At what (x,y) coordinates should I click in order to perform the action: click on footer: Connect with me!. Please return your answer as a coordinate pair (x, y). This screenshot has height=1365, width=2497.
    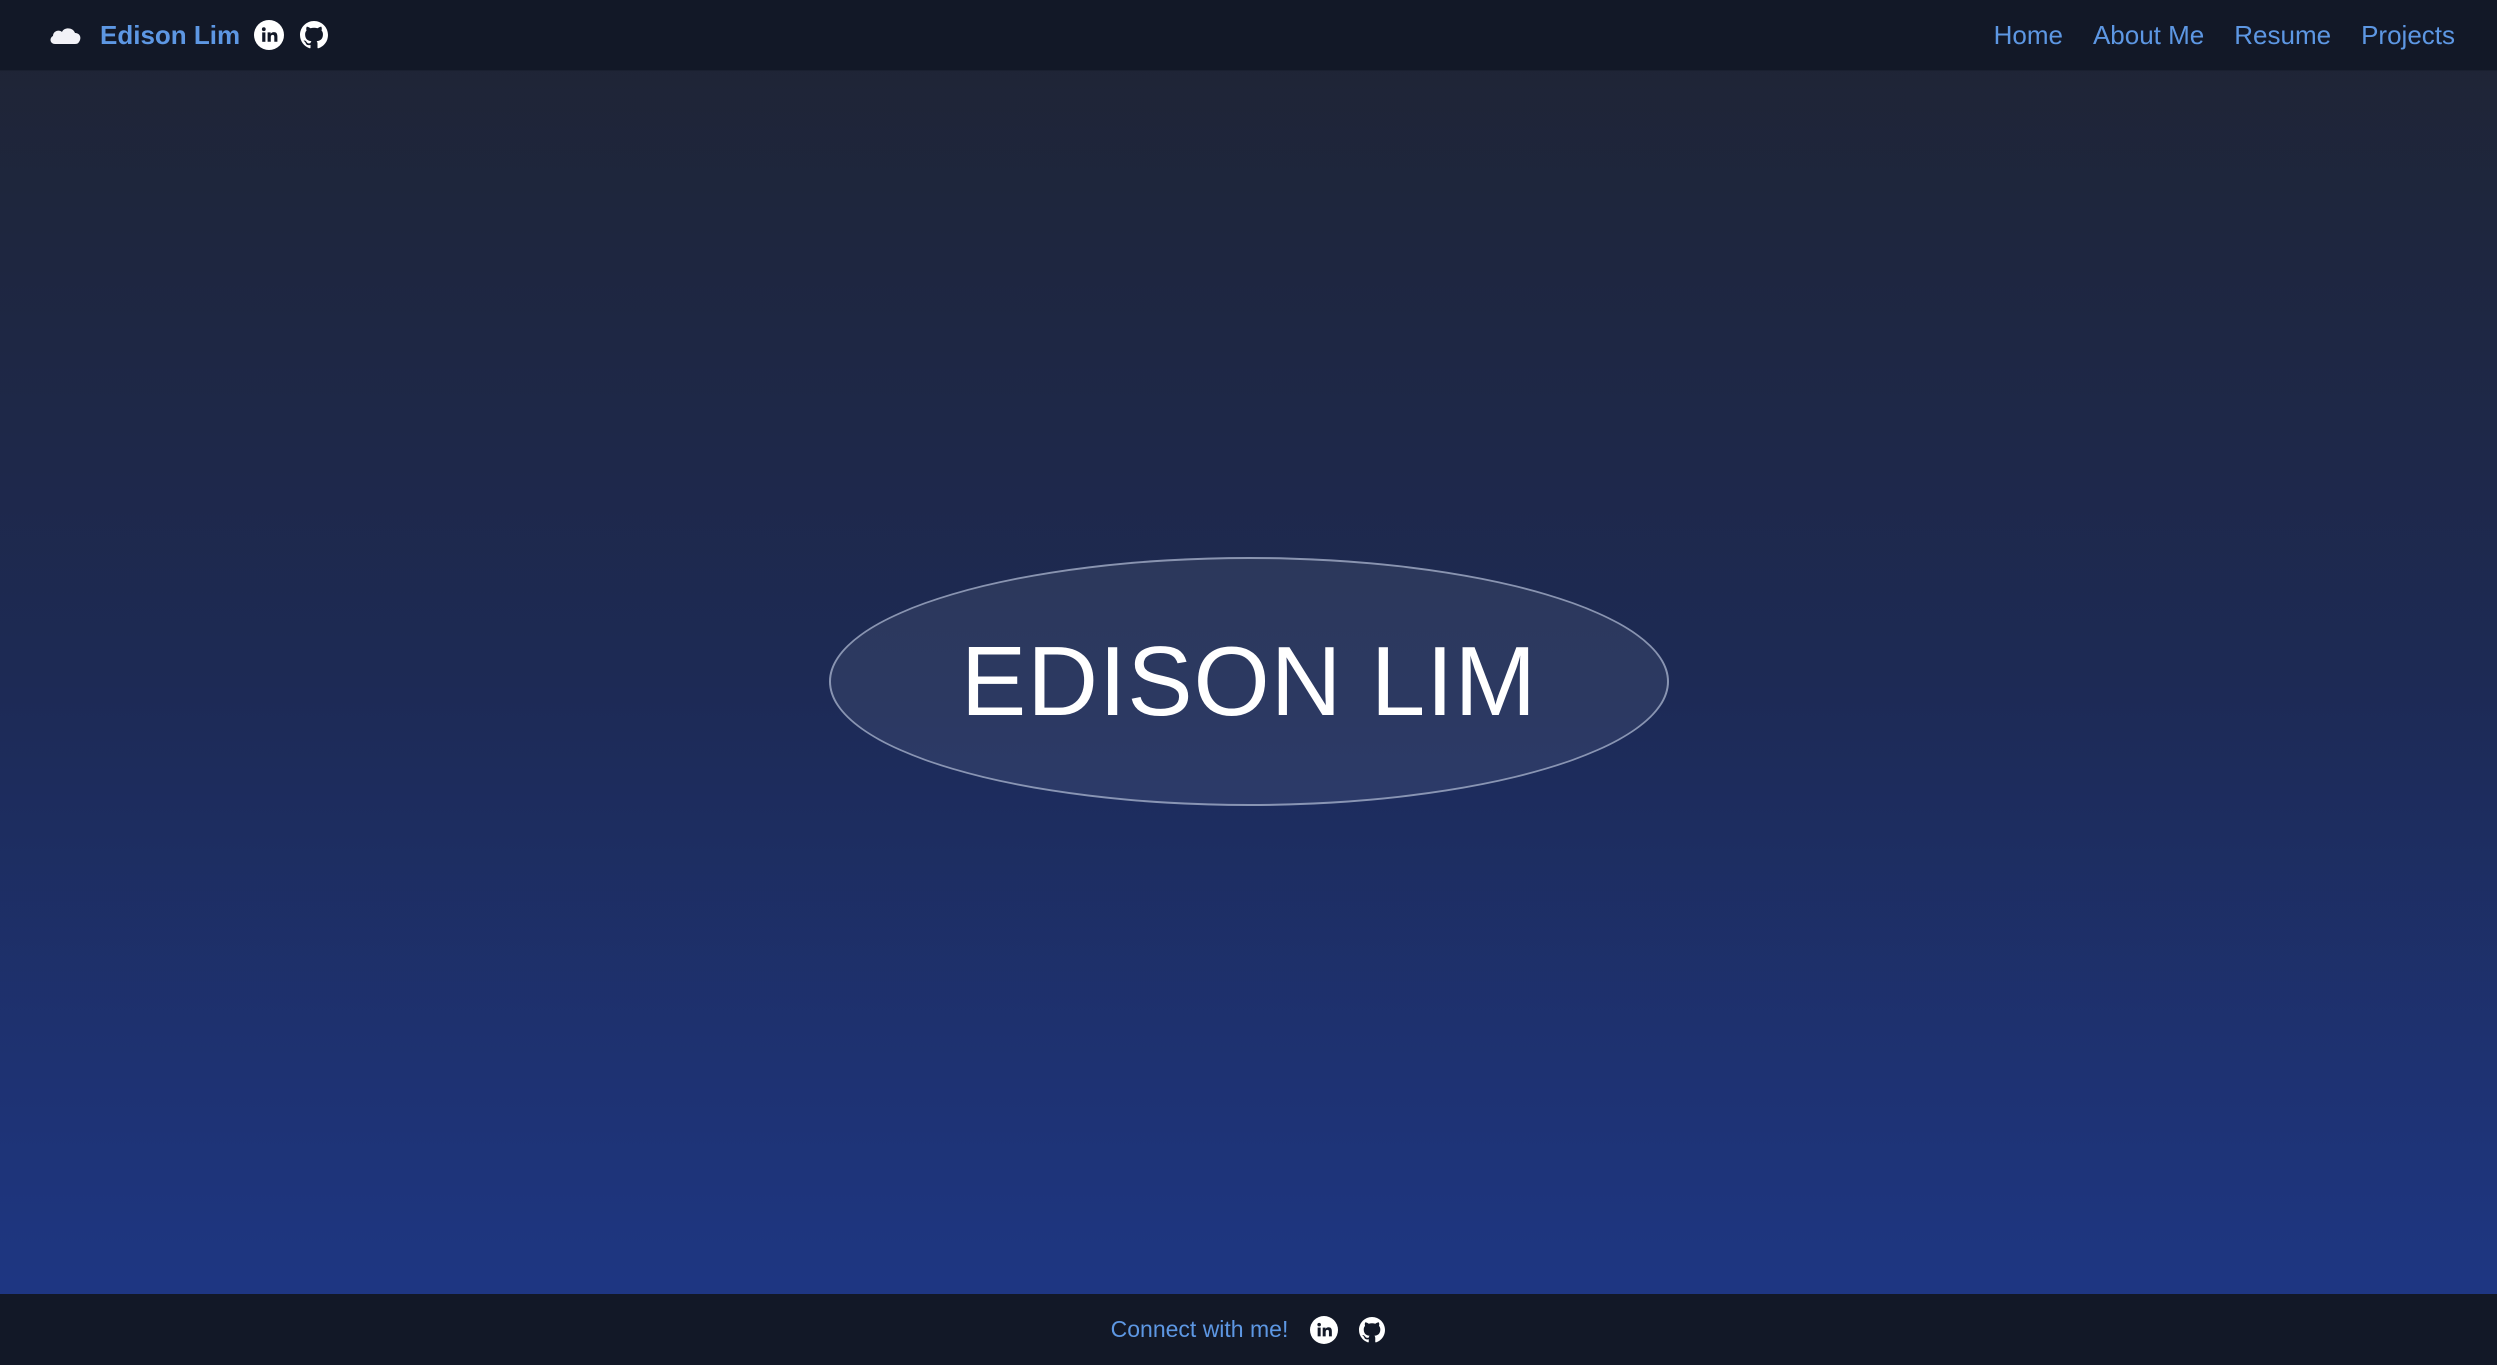
    Looking at the image, I should click on (1248, 1329).